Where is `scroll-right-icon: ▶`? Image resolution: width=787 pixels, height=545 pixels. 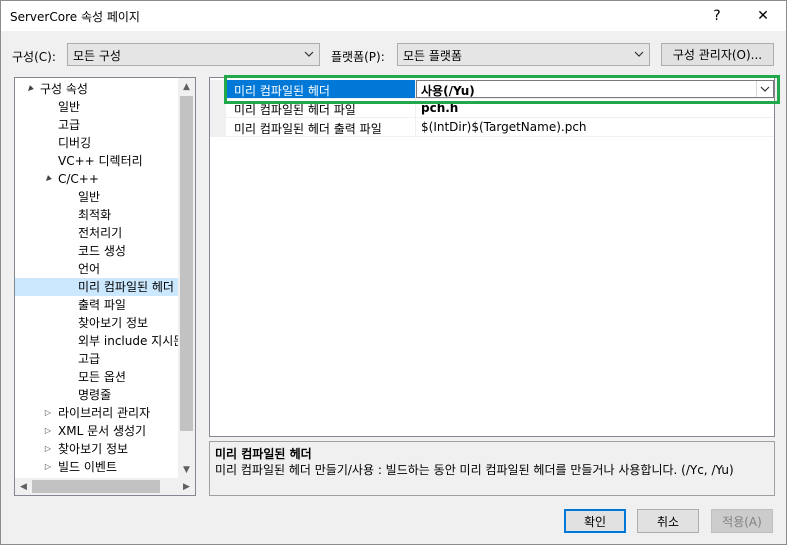 scroll-right-icon: ▶ is located at coordinates (186, 486).